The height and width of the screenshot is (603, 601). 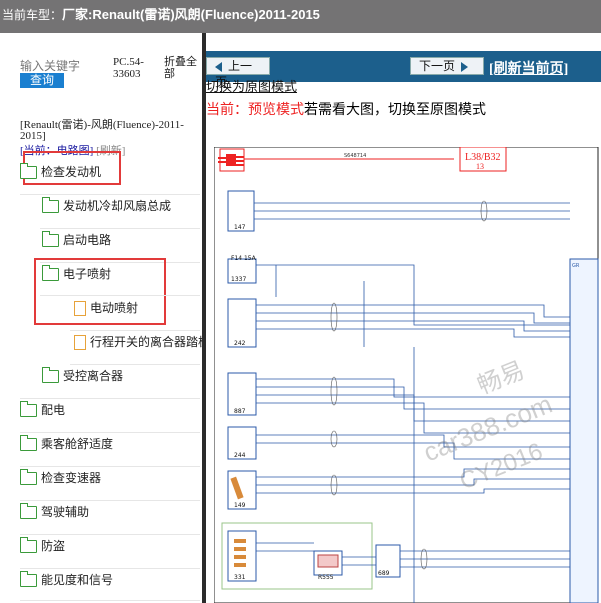 I want to click on next-page-button: 下一页, so click(x=447, y=66).